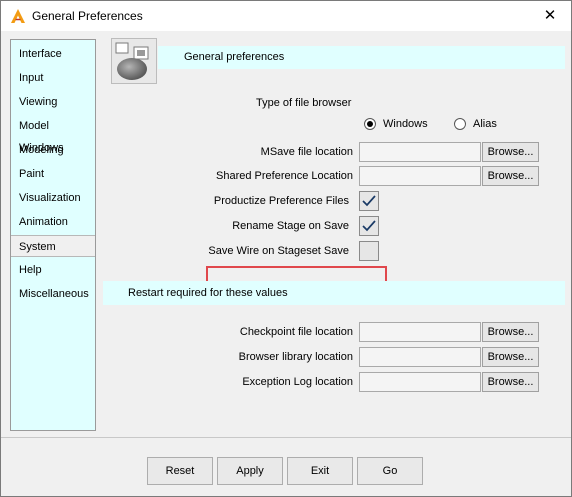  What do you see at coordinates (405, 124) in the screenshot?
I see `radio-windows-label: Windows` at bounding box center [405, 124].